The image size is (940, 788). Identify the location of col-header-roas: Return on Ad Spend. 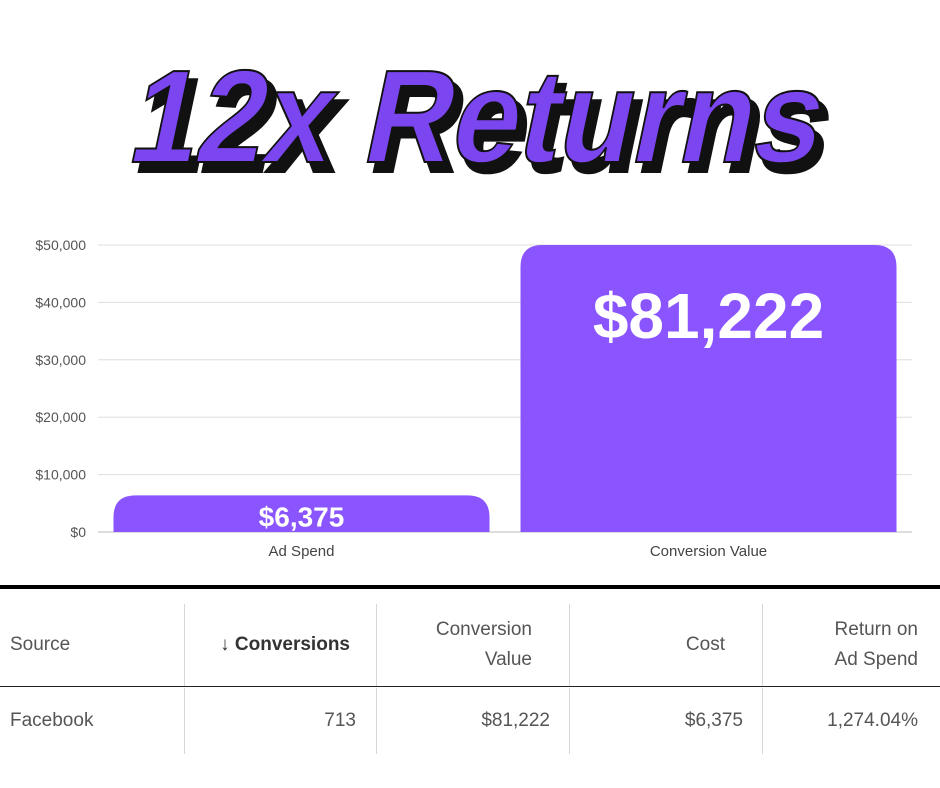
(841, 645).